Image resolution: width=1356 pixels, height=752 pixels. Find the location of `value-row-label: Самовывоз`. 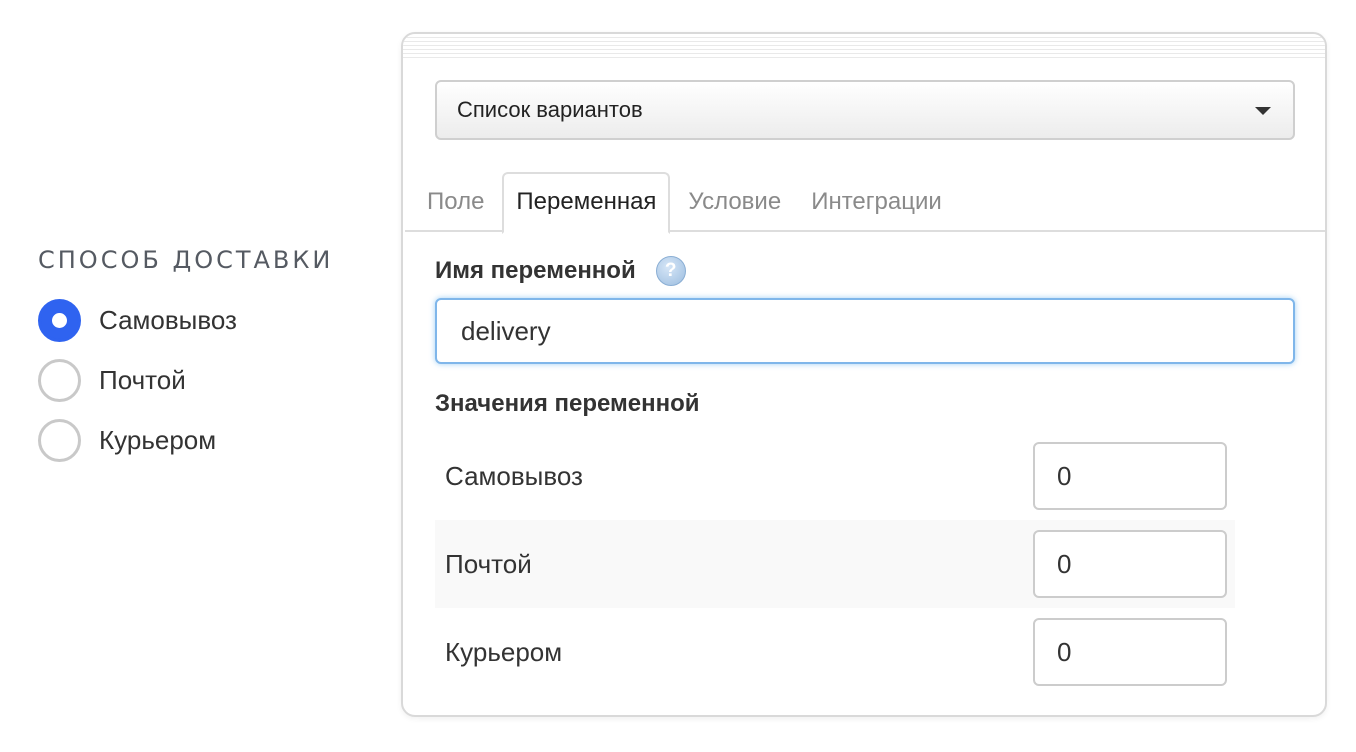

value-row-label: Самовывоз is located at coordinates (514, 475).